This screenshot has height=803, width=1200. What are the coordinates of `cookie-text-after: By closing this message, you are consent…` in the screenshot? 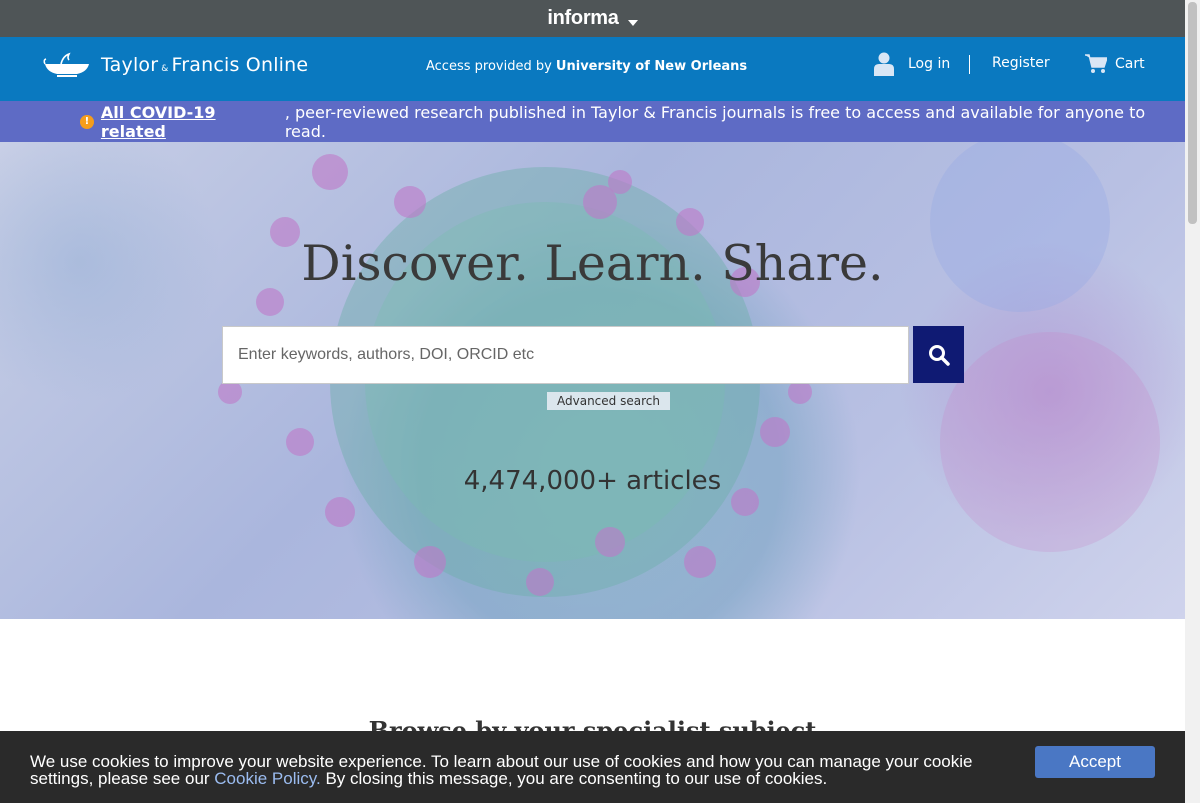 It's located at (574, 778).